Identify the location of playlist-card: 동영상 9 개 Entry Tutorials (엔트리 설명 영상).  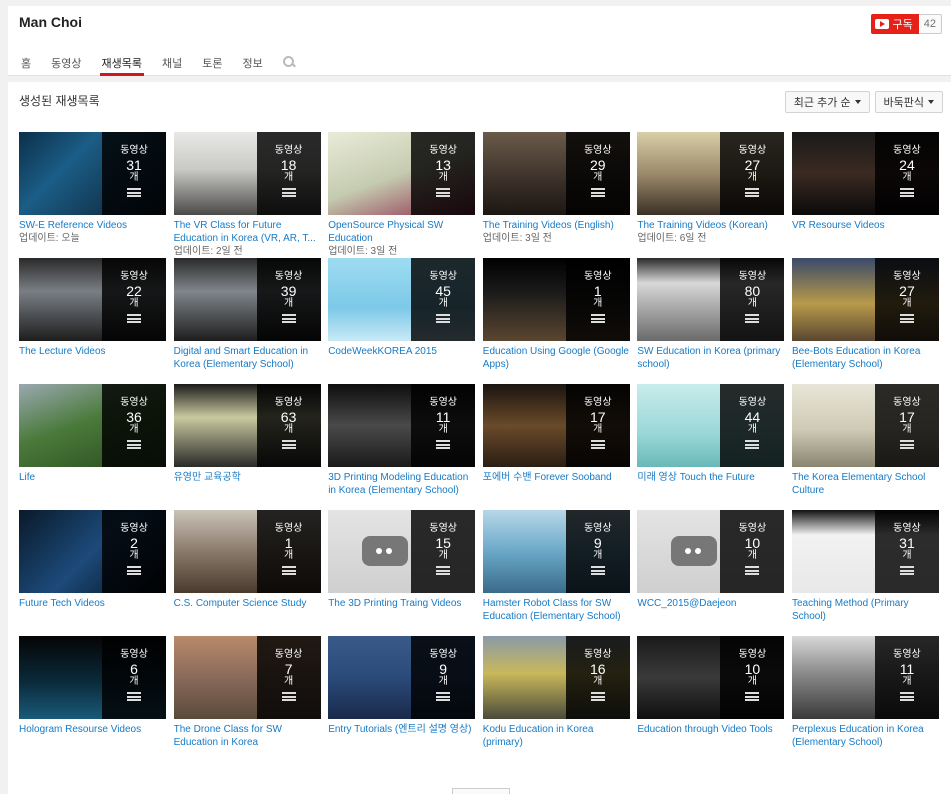
(402, 699).